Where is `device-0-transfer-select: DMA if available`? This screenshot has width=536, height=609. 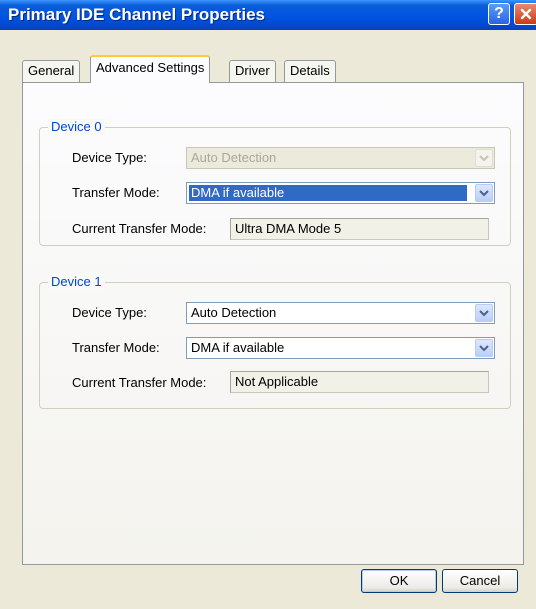
device-0-transfer-select: DMA if available is located at coordinates (340, 193).